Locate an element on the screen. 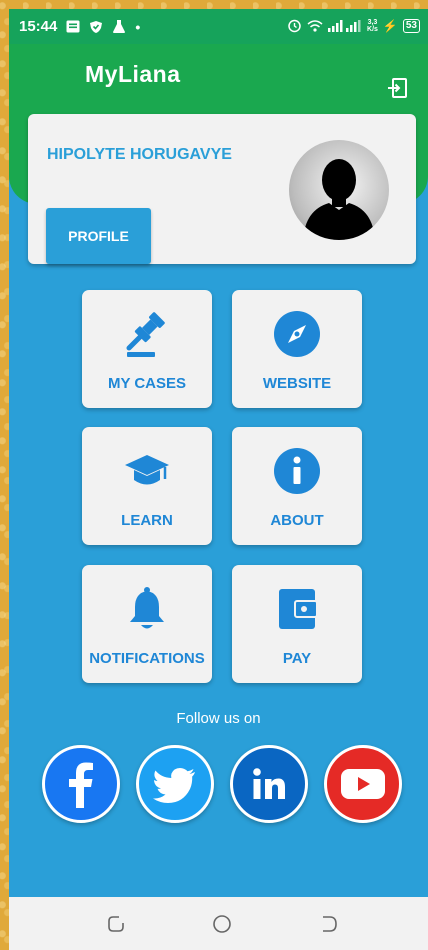 The image size is (428, 950). status-time: 15:44 is located at coordinates (38, 26).